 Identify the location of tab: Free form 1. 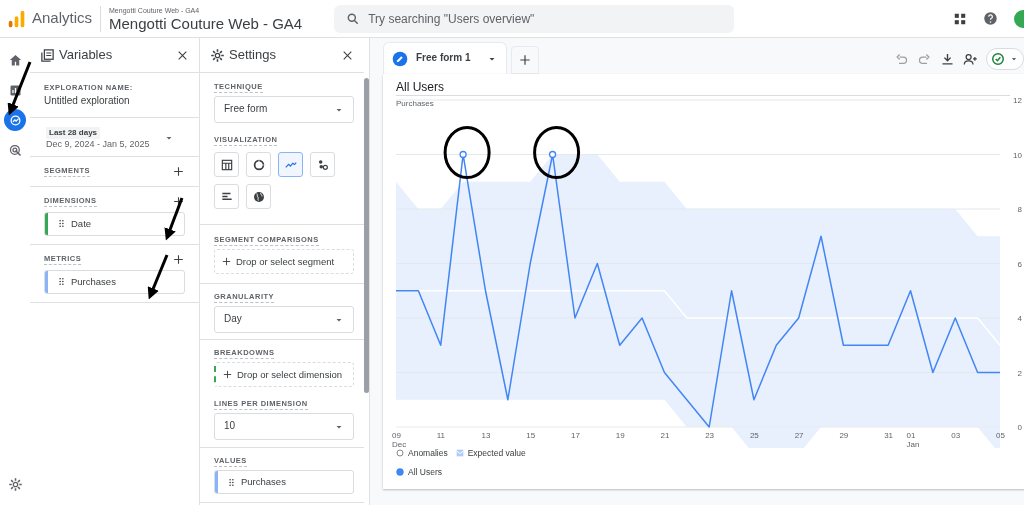
(445, 58).